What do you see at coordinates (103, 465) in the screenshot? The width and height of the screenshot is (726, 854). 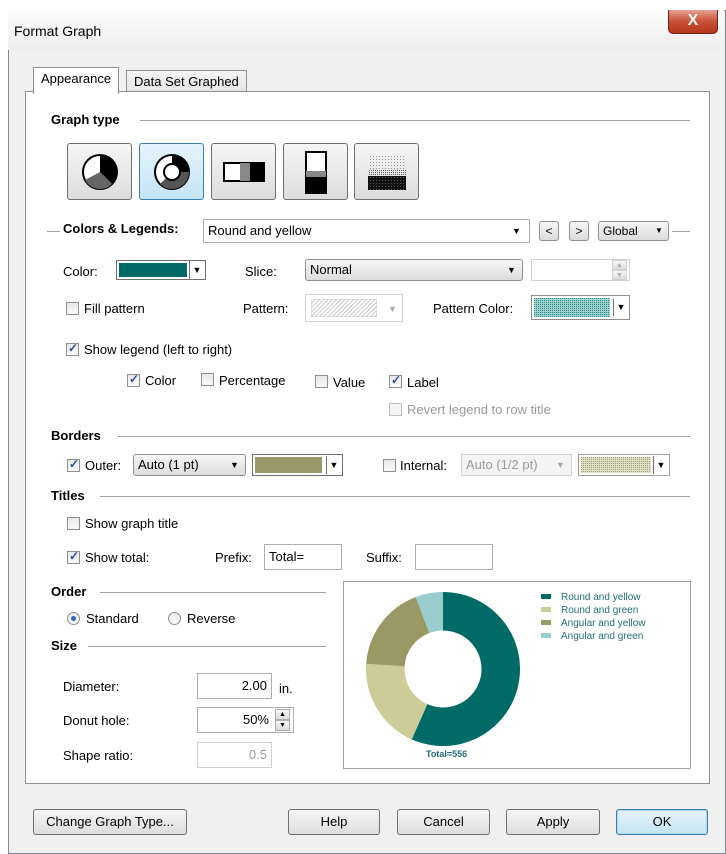 I see `outer-border-label: Outer:` at bounding box center [103, 465].